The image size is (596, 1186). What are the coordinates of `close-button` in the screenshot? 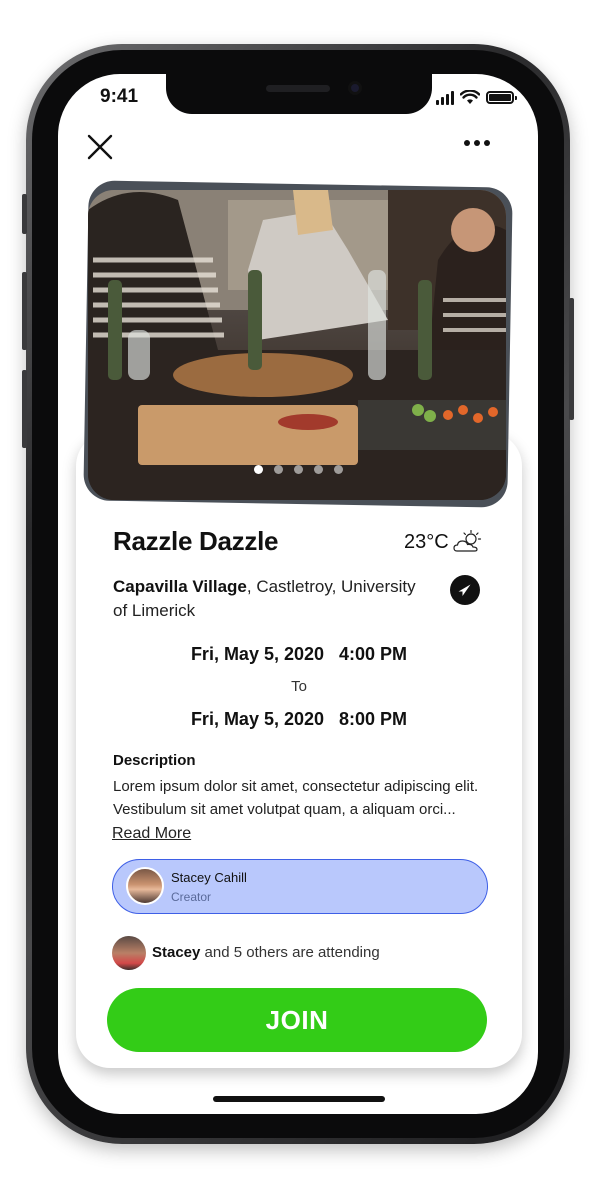 It's located at (100, 147).